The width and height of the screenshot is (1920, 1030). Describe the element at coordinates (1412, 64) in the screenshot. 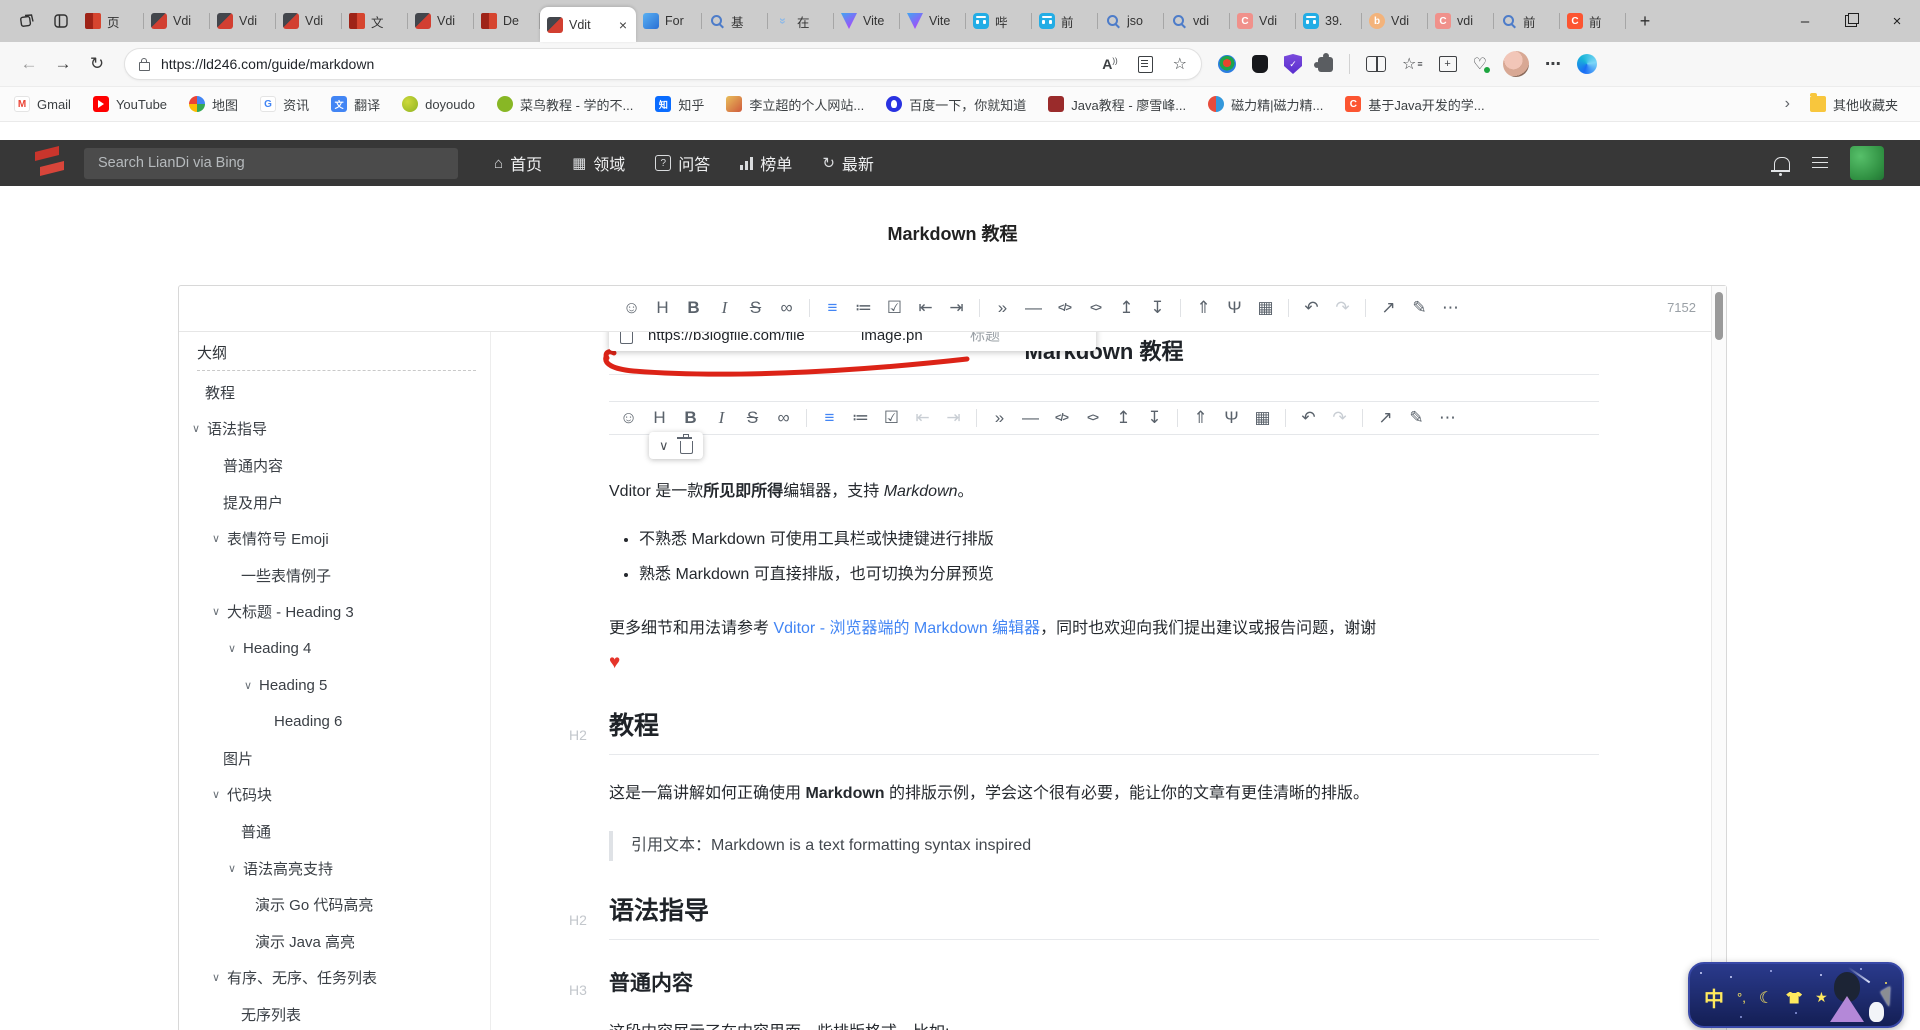

I see `favorites-bar-icon: ☆ ≡` at that location.